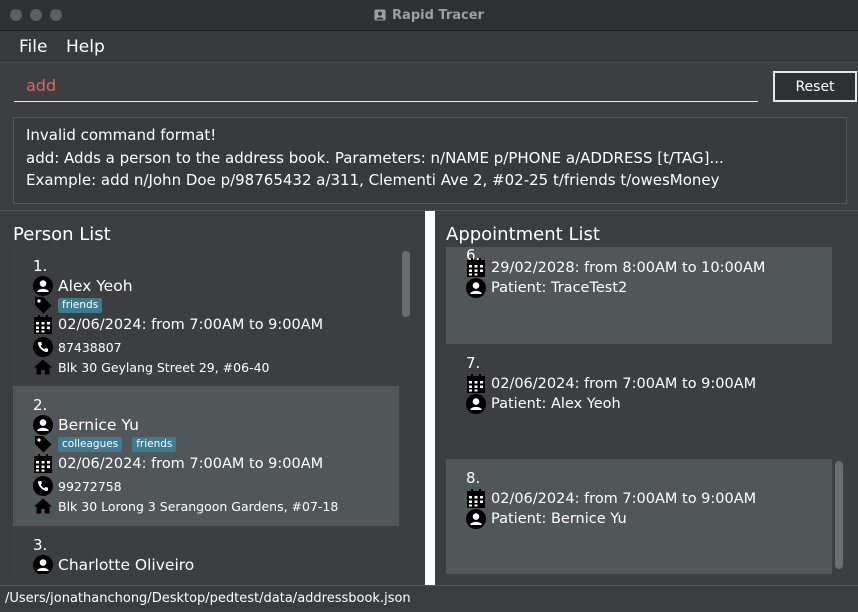 This screenshot has width=858, height=612. I want to click on tag-badge: colleagues, so click(90, 444).